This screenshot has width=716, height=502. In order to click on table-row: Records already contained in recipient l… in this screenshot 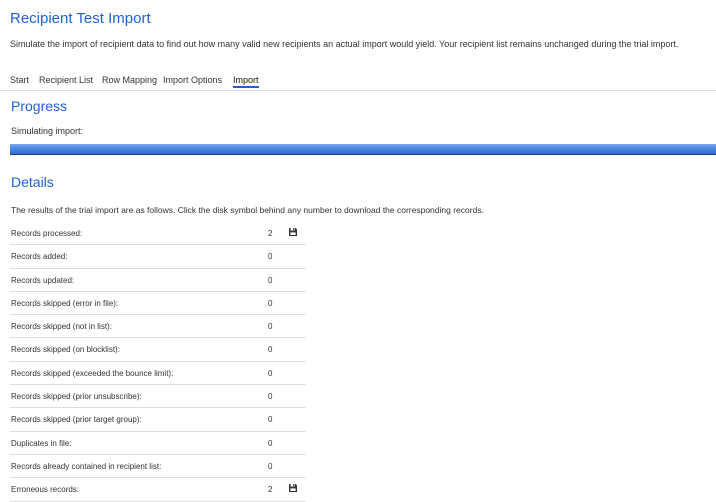, I will do `click(158, 467)`.